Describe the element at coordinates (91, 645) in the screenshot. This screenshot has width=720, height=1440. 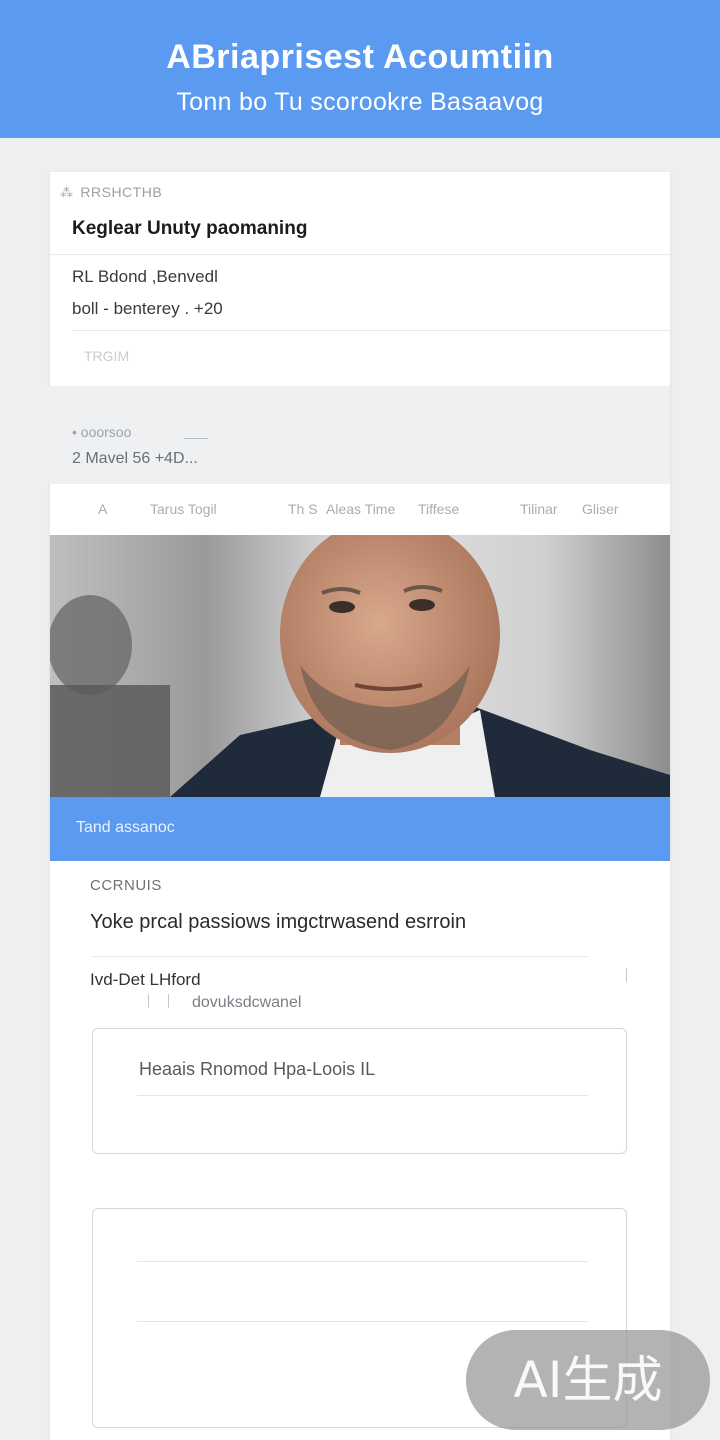
I see `background-figure` at that location.